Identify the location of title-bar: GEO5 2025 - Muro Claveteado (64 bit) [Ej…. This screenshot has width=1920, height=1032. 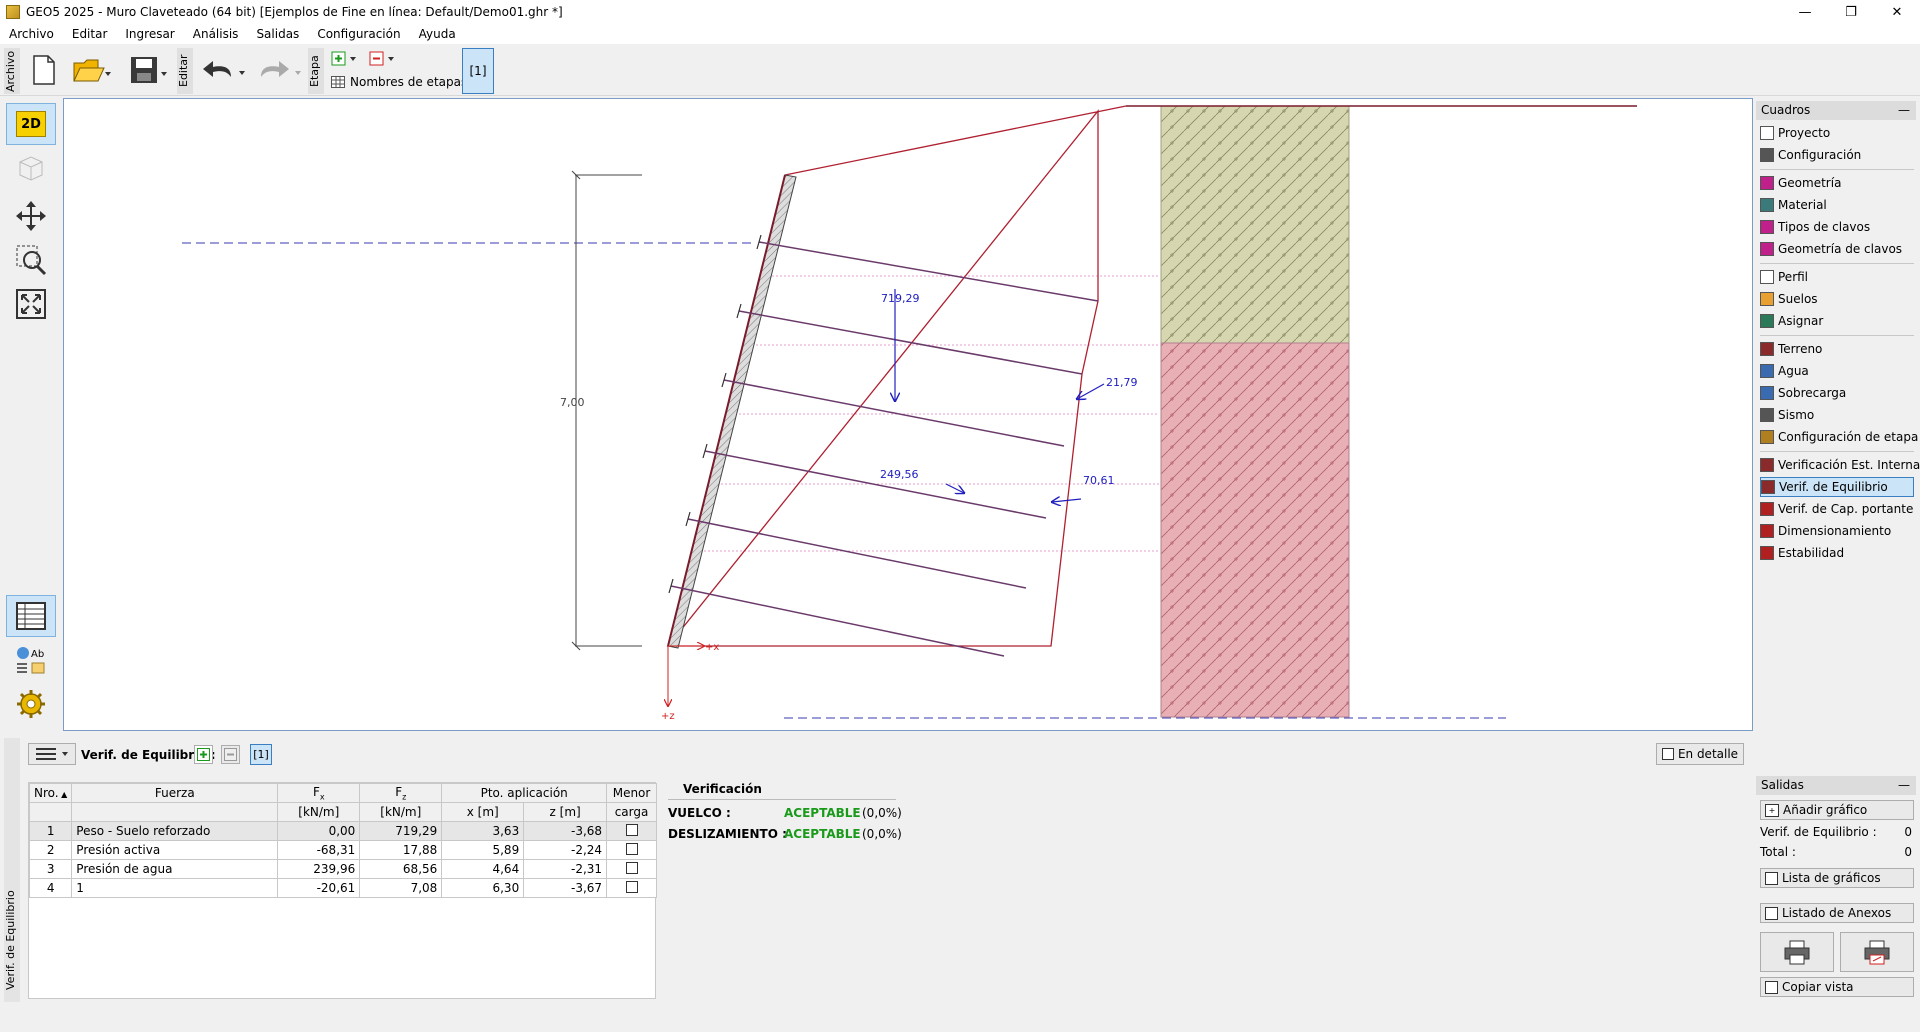
(960, 12).